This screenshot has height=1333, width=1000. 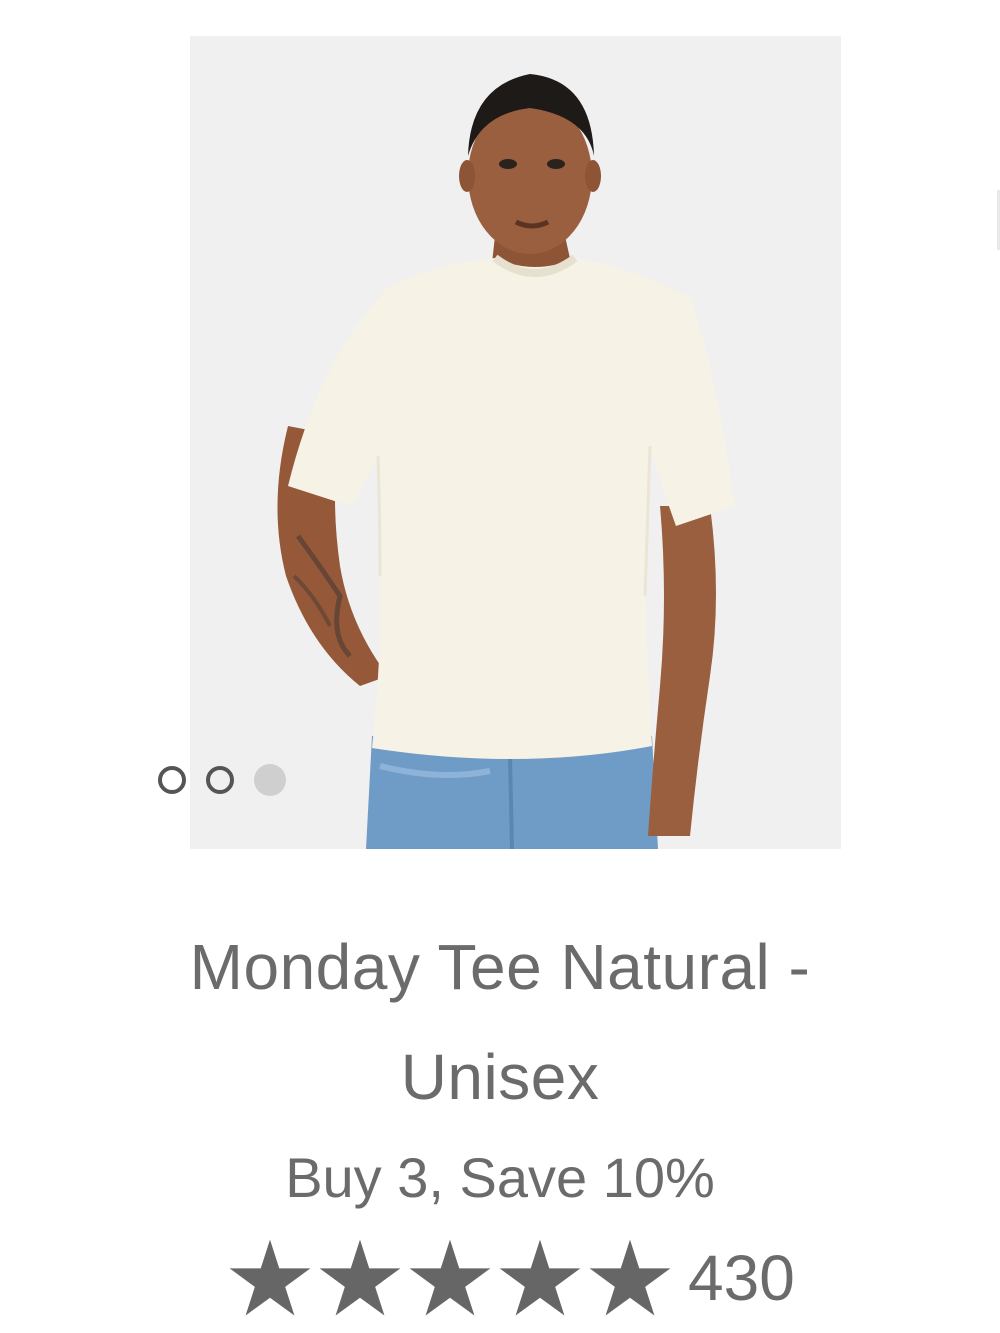 I want to click on rating-stars, so click(x=450, y=1278).